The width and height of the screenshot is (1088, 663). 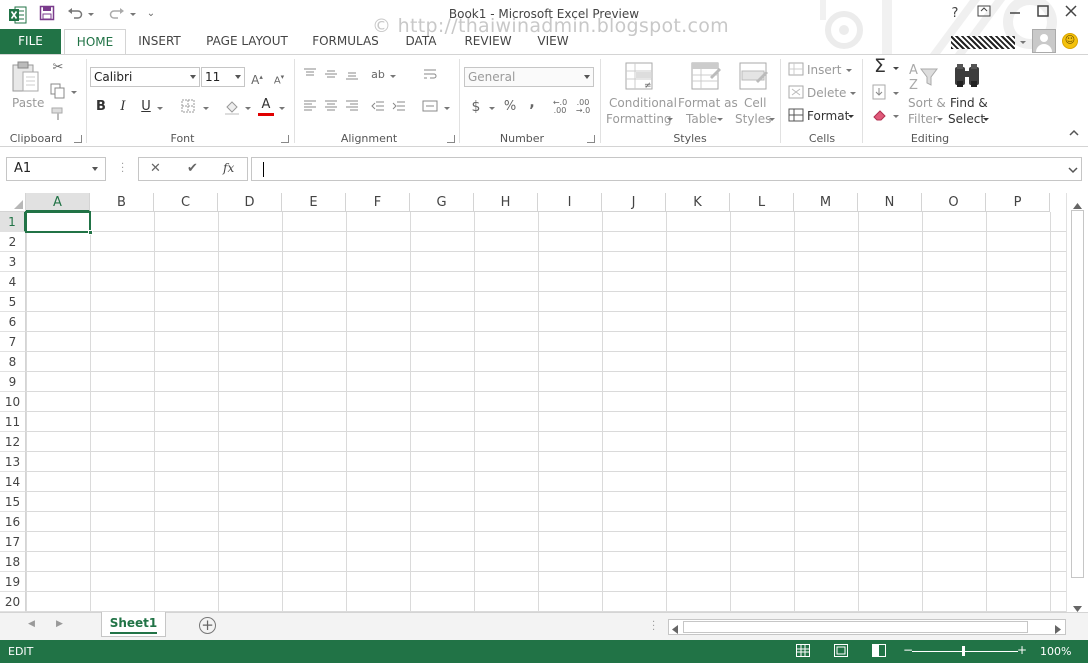 What do you see at coordinates (532, 103) in the screenshot?
I see `comma-button: ,` at bounding box center [532, 103].